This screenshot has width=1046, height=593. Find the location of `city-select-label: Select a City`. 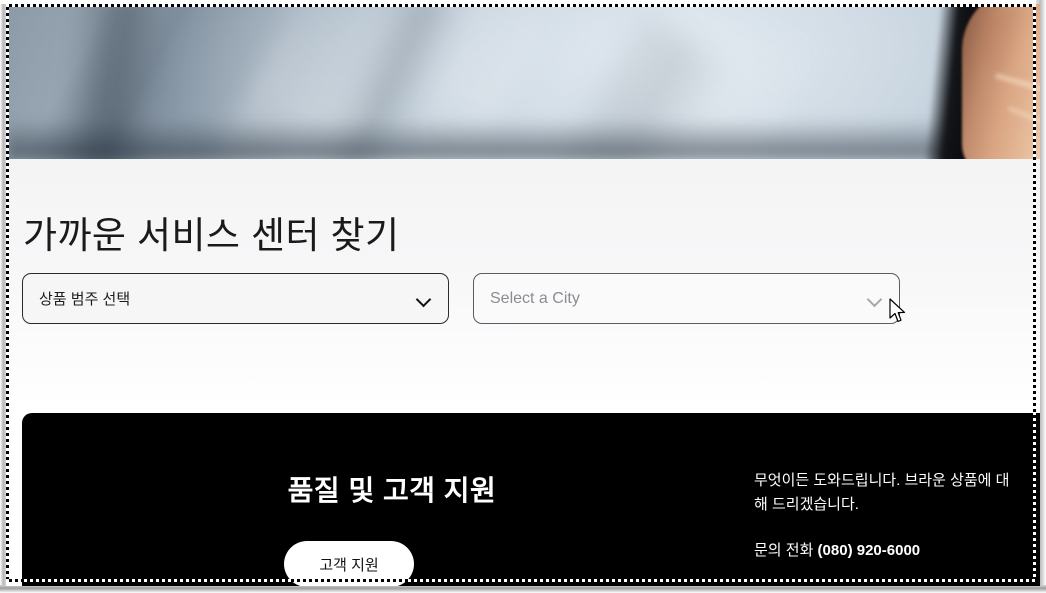

city-select-label: Select a City is located at coordinates (535, 298).